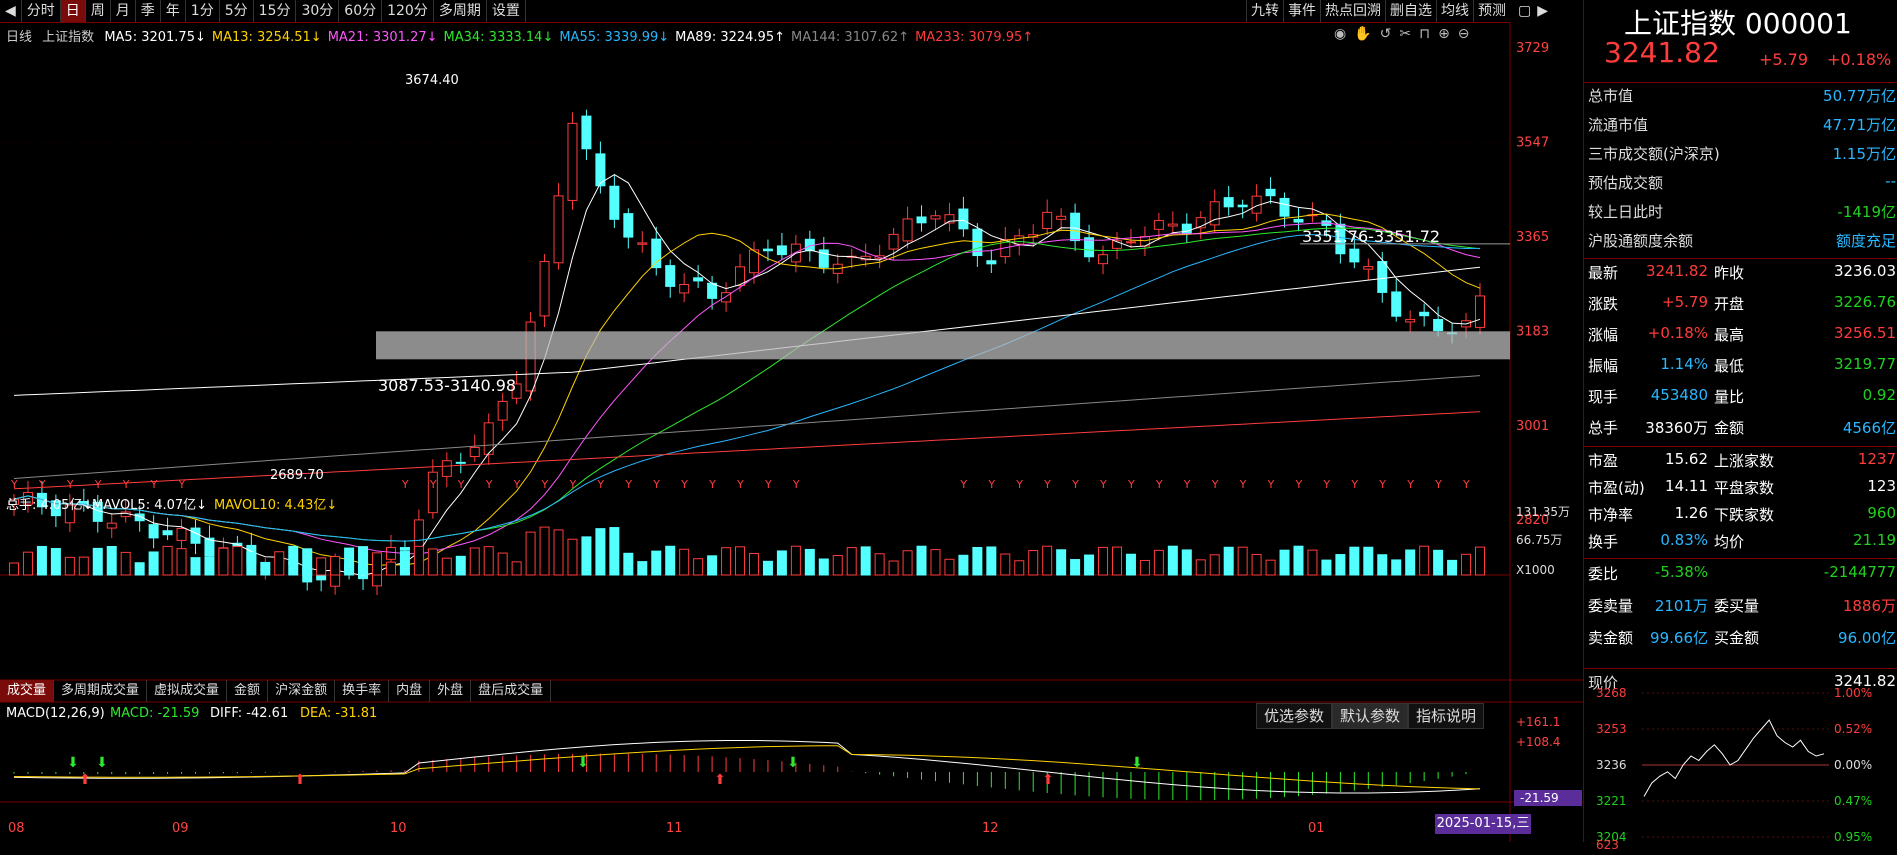 The width and height of the screenshot is (1897, 855). I want to click on tool-button: 九转, so click(1264, 11).